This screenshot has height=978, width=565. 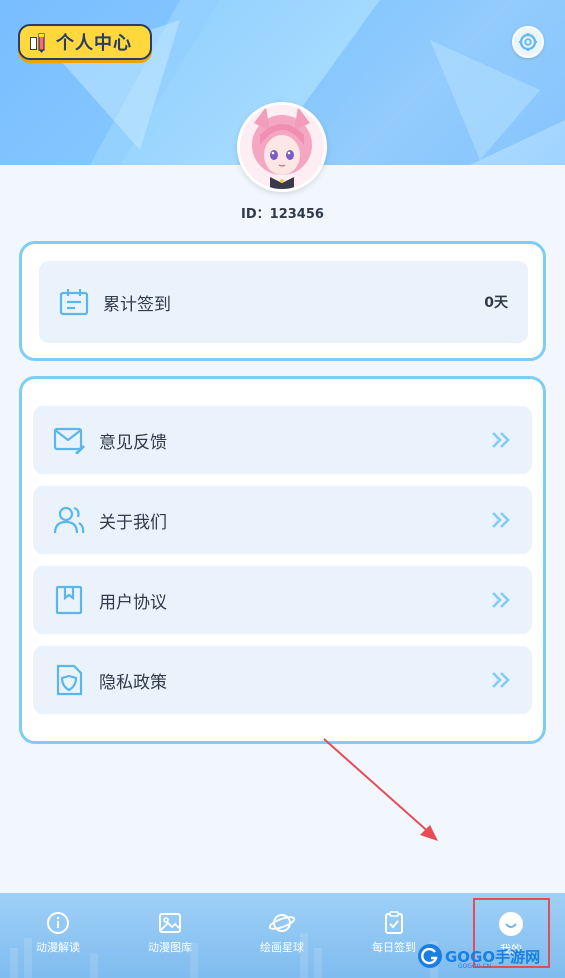 I want to click on checkin-row: 累计签到 0天, so click(x=283, y=302).